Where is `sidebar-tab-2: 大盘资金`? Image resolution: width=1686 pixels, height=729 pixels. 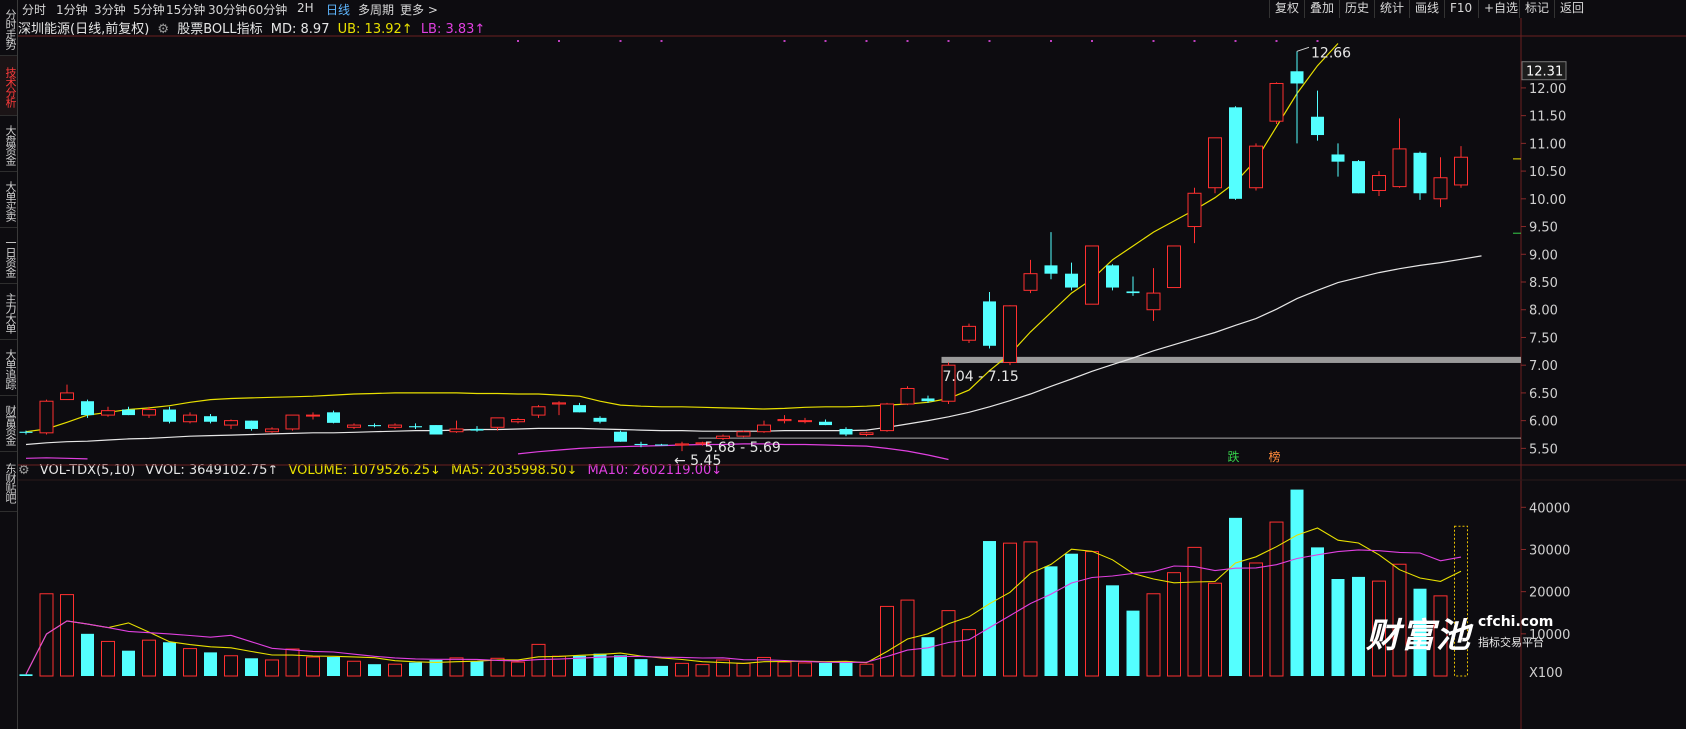 sidebar-tab-2: 大盘资金 is located at coordinates (8, 144).